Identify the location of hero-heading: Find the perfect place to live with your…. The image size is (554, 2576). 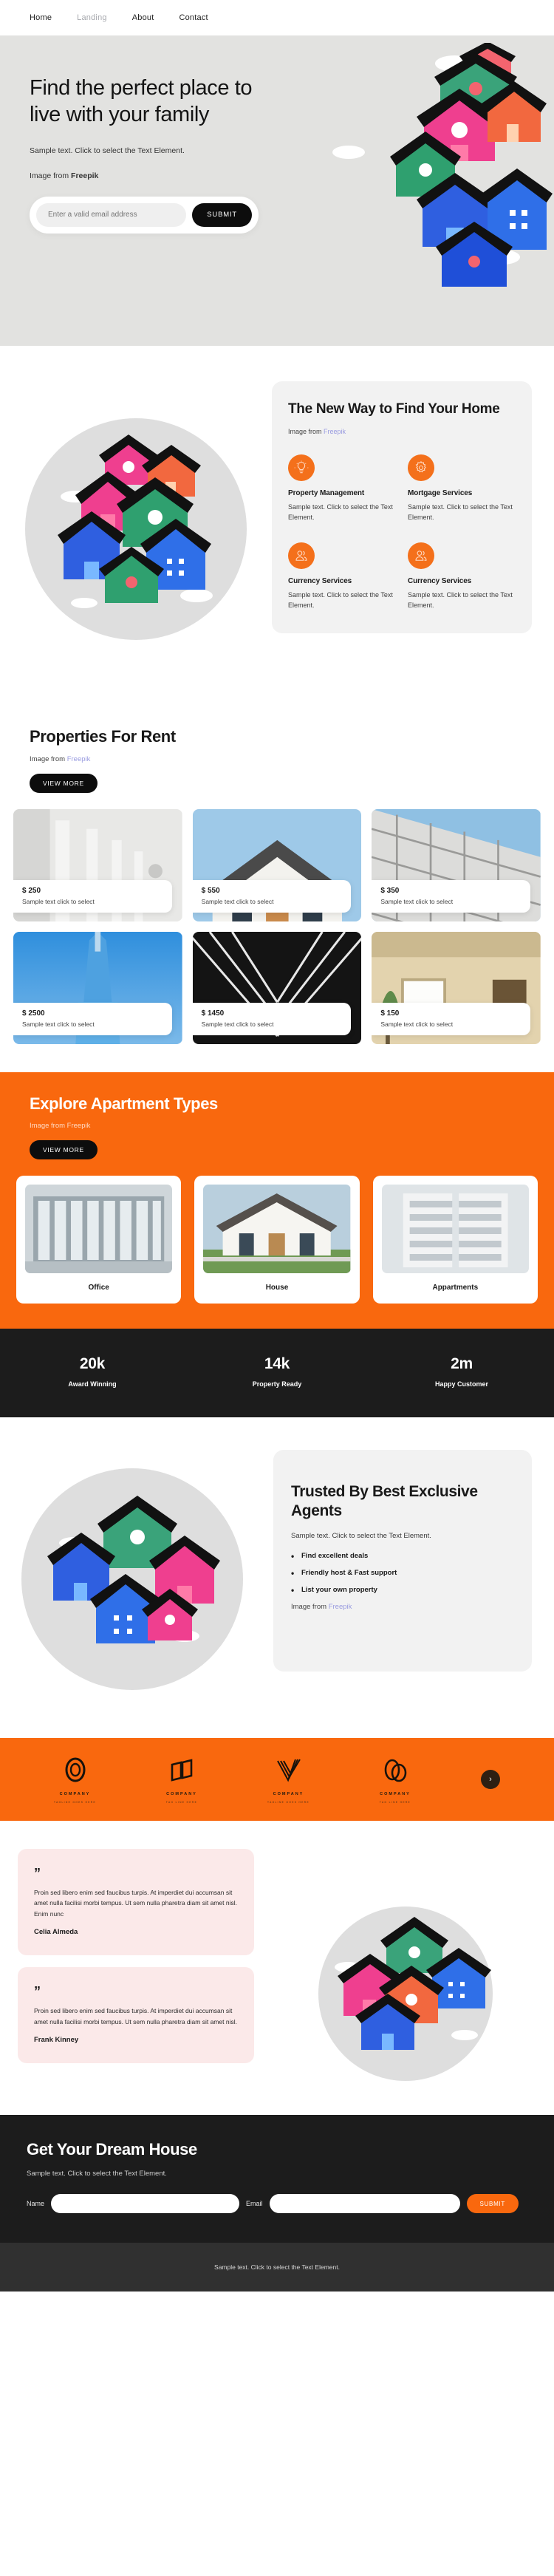
(141, 101).